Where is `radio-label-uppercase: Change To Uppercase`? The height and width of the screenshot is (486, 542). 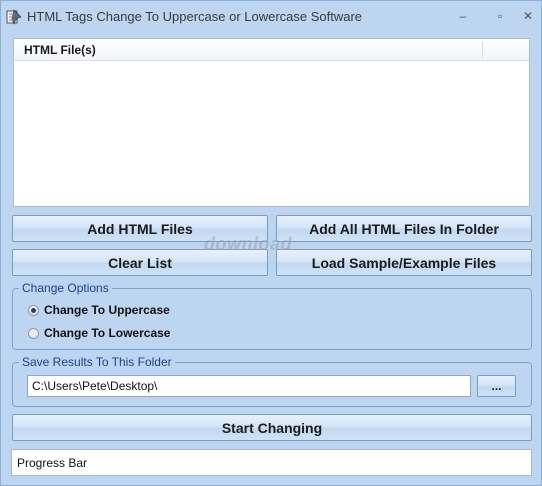
radio-label-uppercase: Change To Uppercase is located at coordinates (107, 310).